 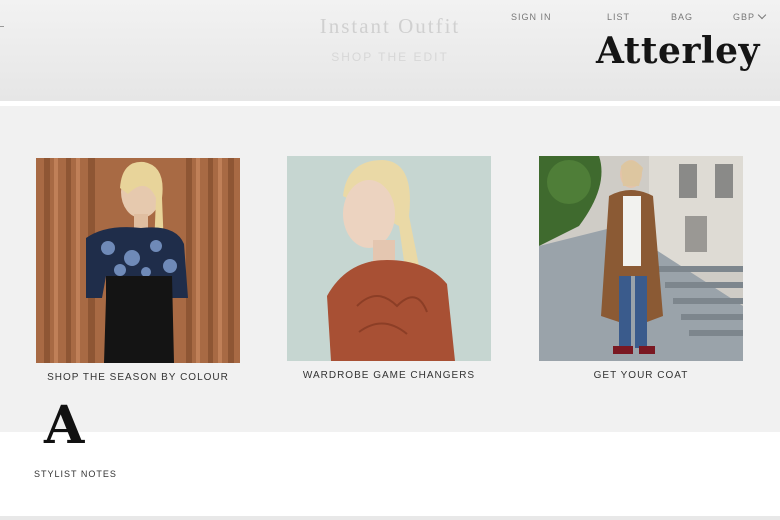 What do you see at coordinates (389, 258) in the screenshot?
I see `tile-image-wardrobe` at bounding box center [389, 258].